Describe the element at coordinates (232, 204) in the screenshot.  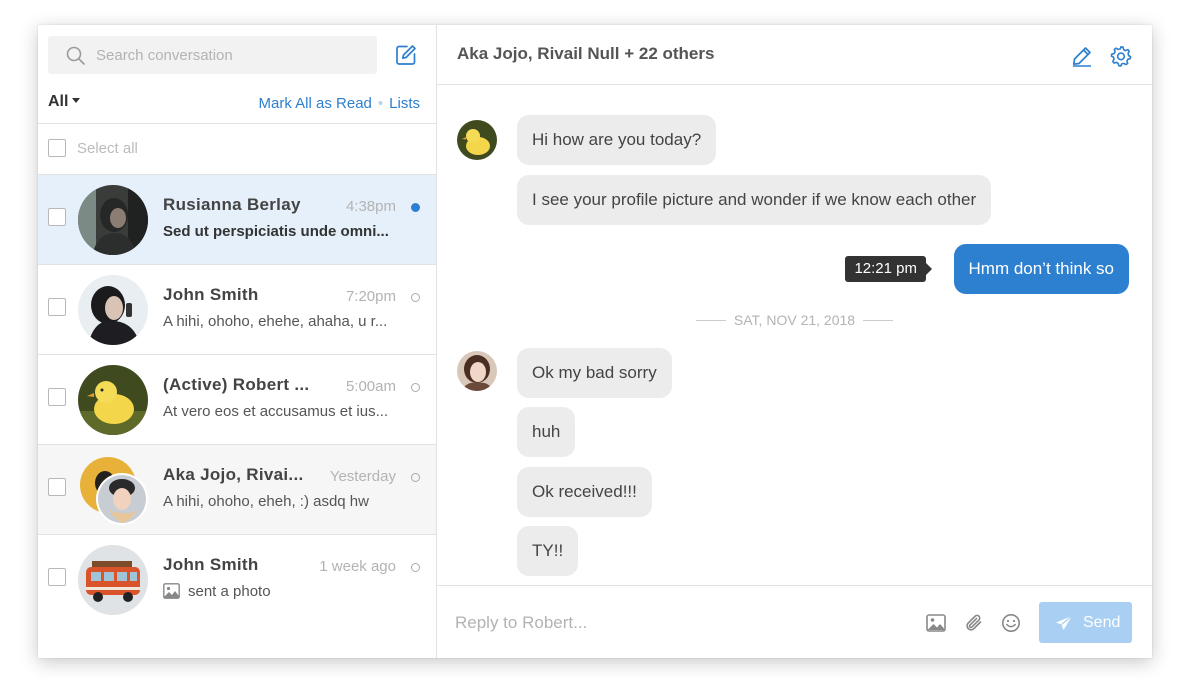
I see `conversation-name: Rusianna Berlay` at that location.